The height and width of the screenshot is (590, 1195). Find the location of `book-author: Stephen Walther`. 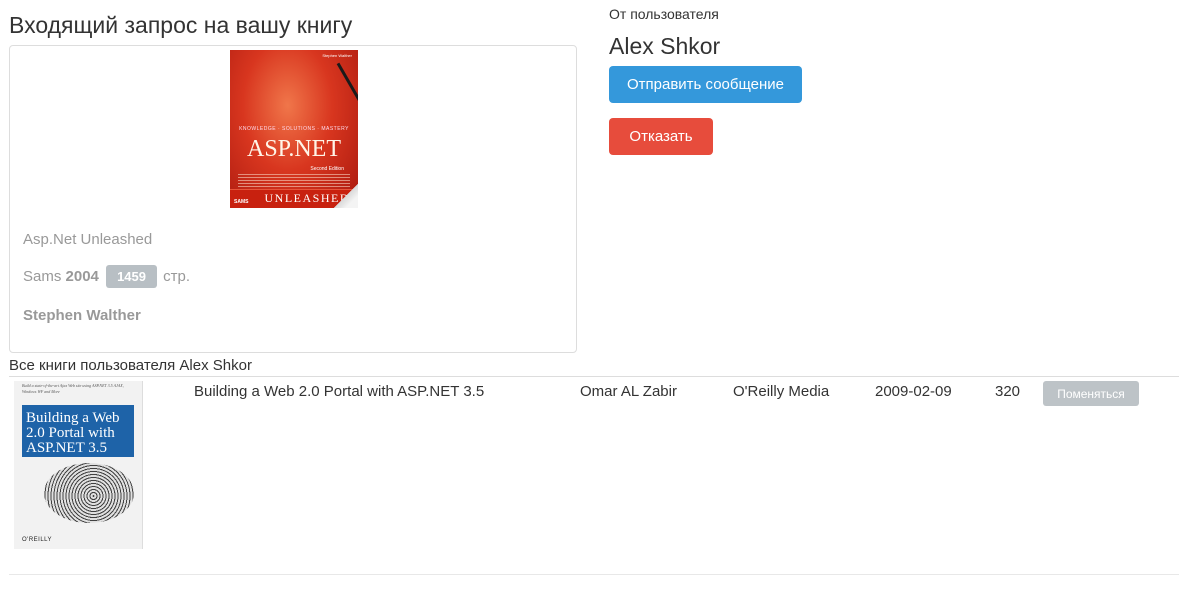

book-author: Stephen Walther is located at coordinates (82, 315).